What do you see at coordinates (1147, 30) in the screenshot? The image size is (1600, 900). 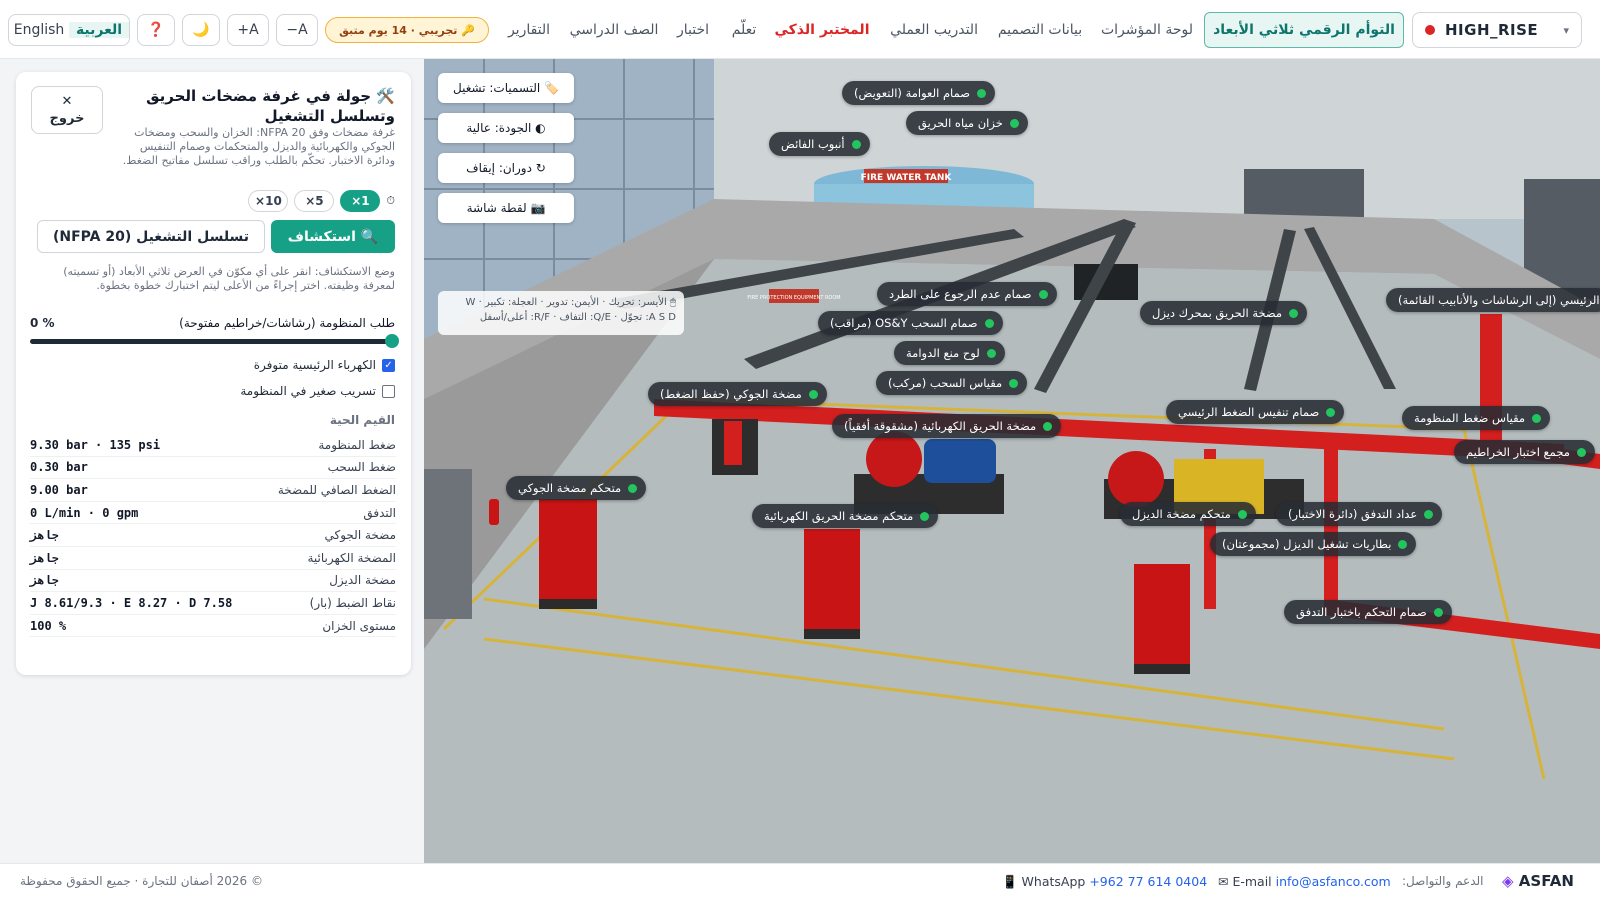 I see `nav-link-dashboard: لوحة المؤشرات` at bounding box center [1147, 30].